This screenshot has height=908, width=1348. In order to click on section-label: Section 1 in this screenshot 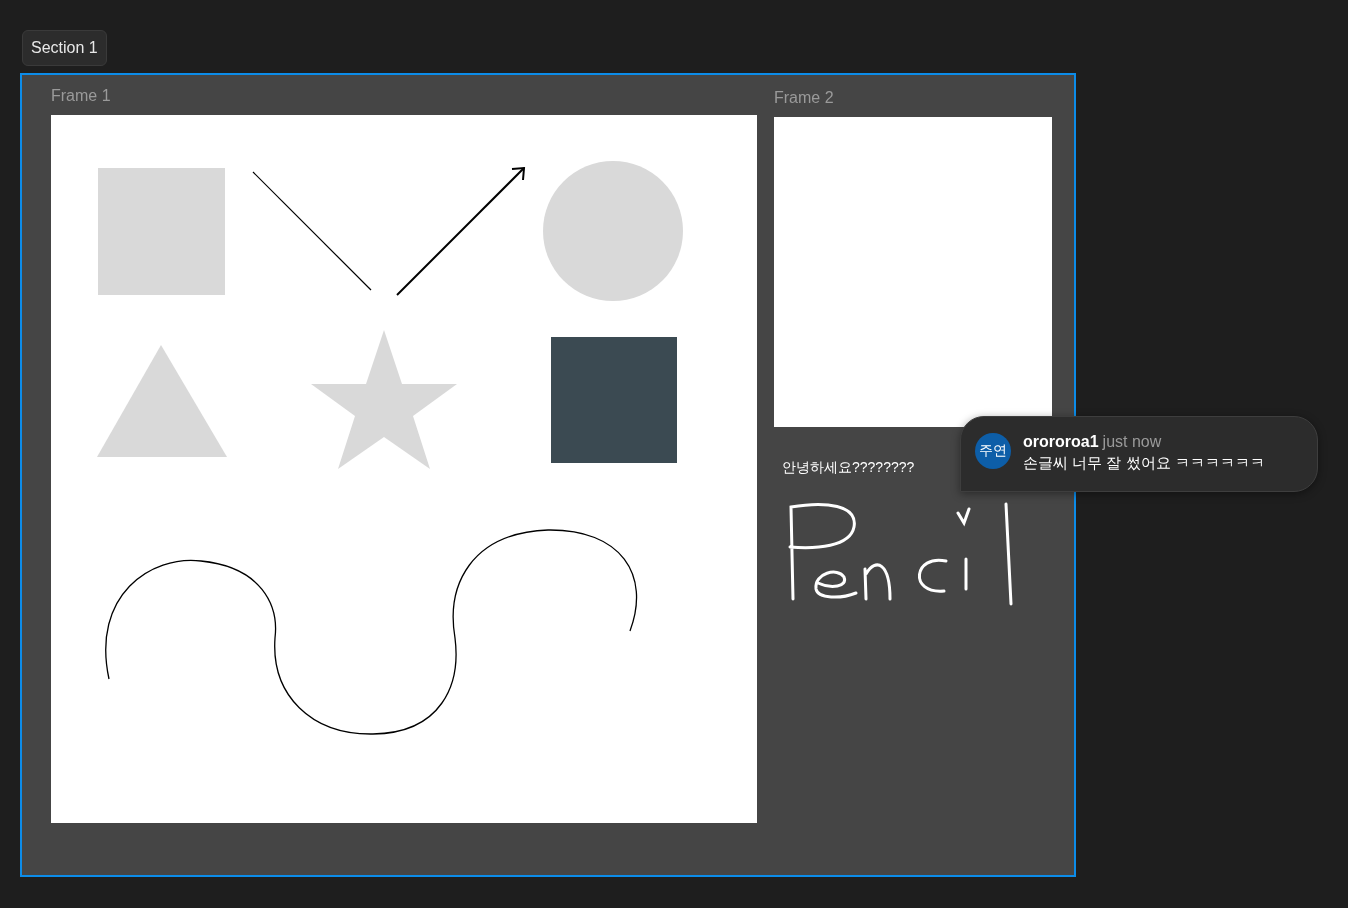, I will do `click(64, 48)`.